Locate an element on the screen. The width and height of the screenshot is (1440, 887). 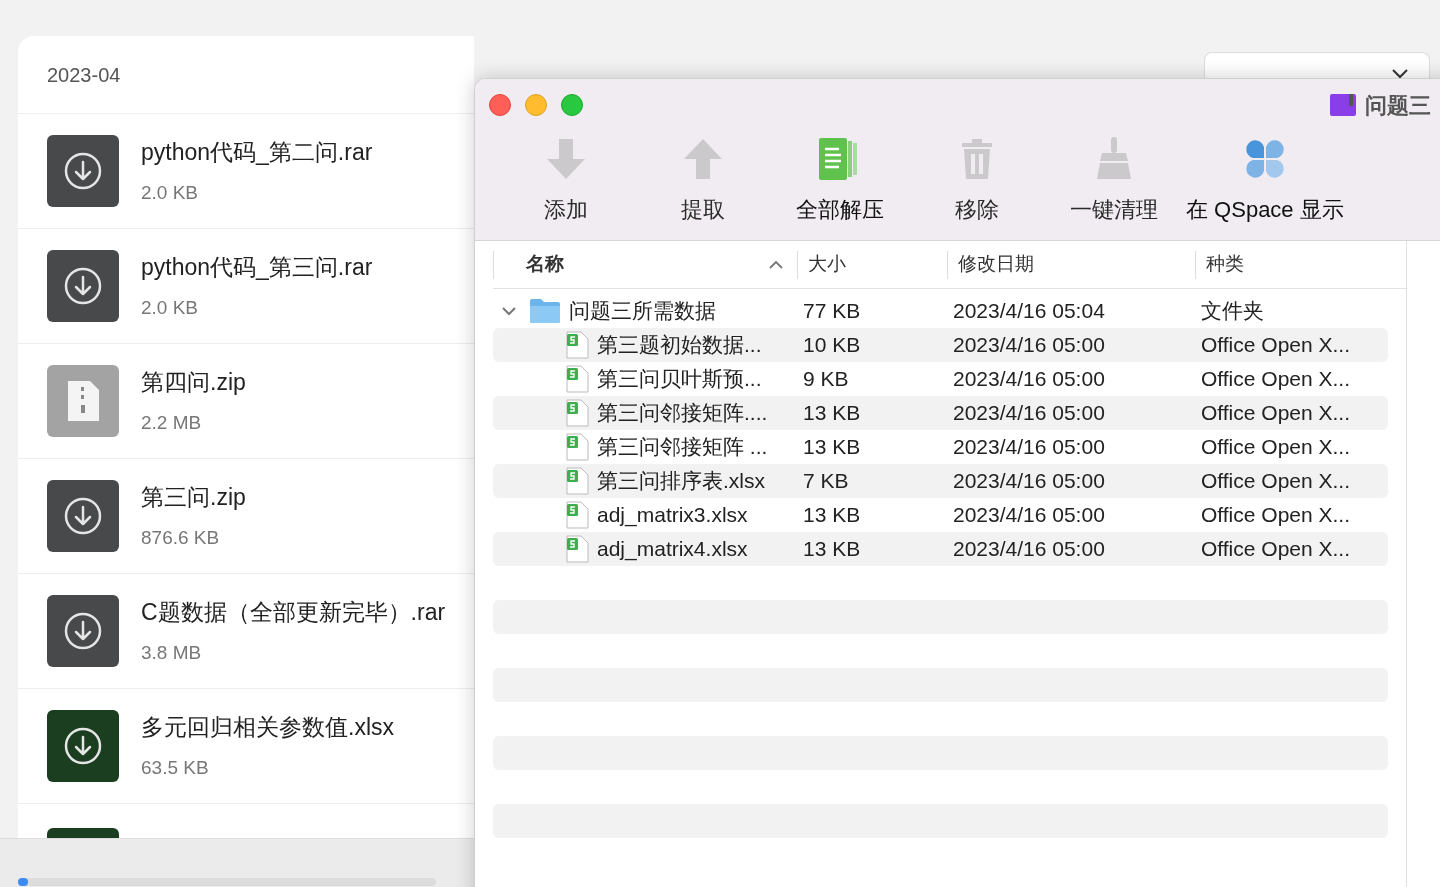
download-item: 第四问.zip 2.2 MB is located at coordinates (246, 401).